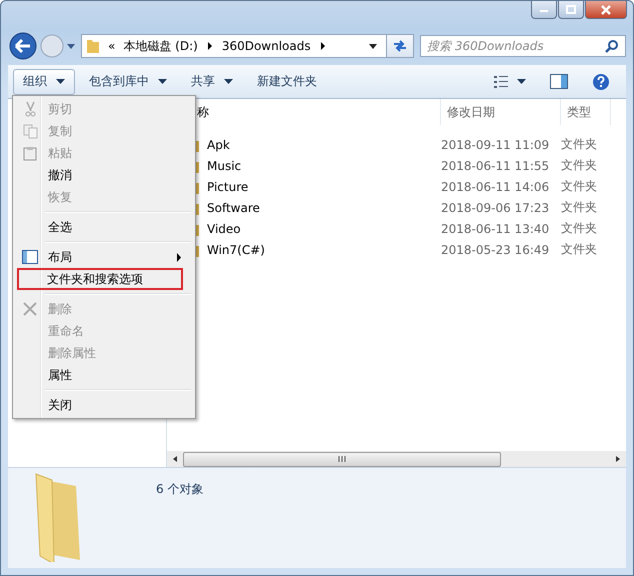 This screenshot has width=634, height=576. Describe the element at coordinates (104, 405) in the screenshot. I see `menu-item: 关闭` at that location.